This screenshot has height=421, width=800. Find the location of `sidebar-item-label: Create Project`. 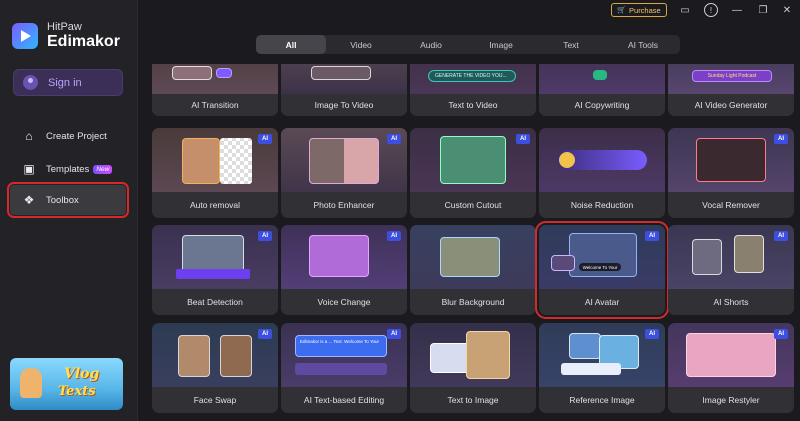

sidebar-item-label: Create Project is located at coordinates (76, 136).